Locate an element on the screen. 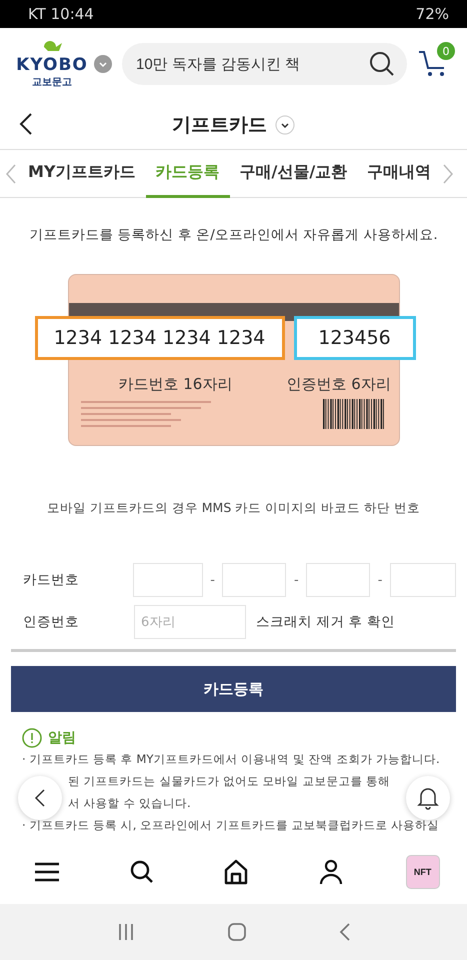 This screenshot has width=467, height=960. pin-label: 인증번호 is located at coordinates (51, 622).